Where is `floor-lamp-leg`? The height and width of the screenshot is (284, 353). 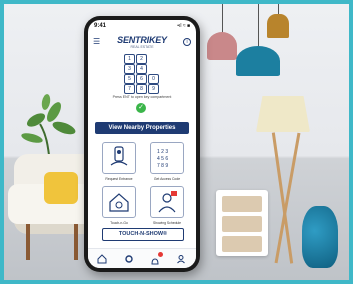 floor-lamp-leg is located at coordinates (282, 198).